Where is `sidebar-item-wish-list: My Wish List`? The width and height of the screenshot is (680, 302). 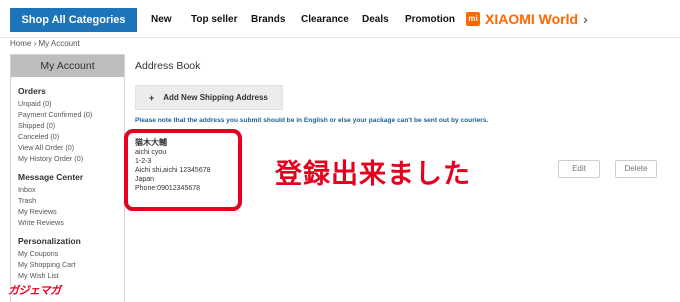 sidebar-item-wish-list: My Wish List is located at coordinates (67, 275).